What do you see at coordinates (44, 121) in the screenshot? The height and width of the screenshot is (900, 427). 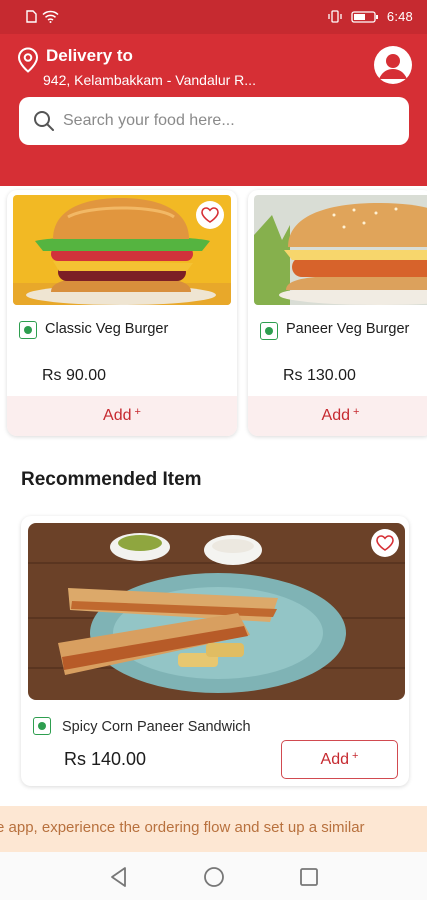 I see `search-icon` at bounding box center [44, 121].